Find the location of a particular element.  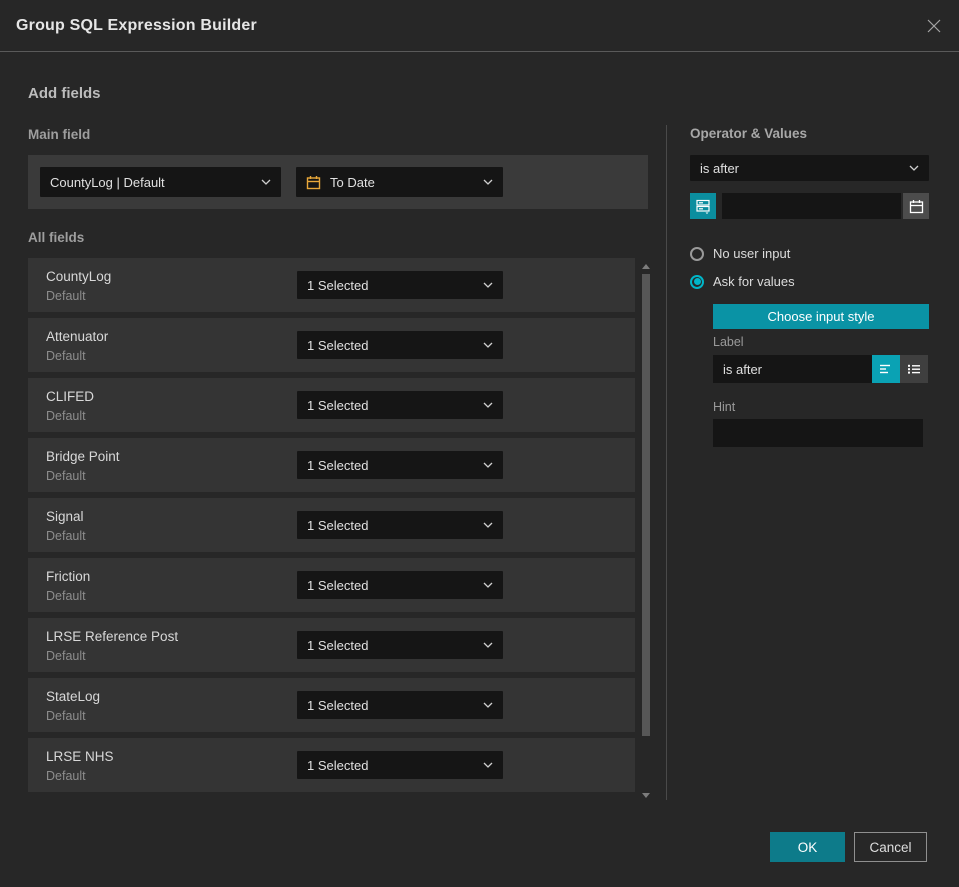

field-row: StateLog Default 1 Selected is located at coordinates (331, 705).